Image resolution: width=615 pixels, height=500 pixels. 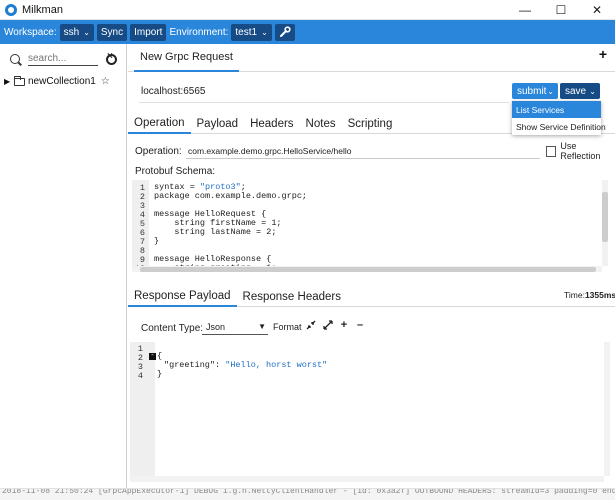 What do you see at coordinates (15, 59) in the screenshot?
I see `search-icon` at bounding box center [15, 59].